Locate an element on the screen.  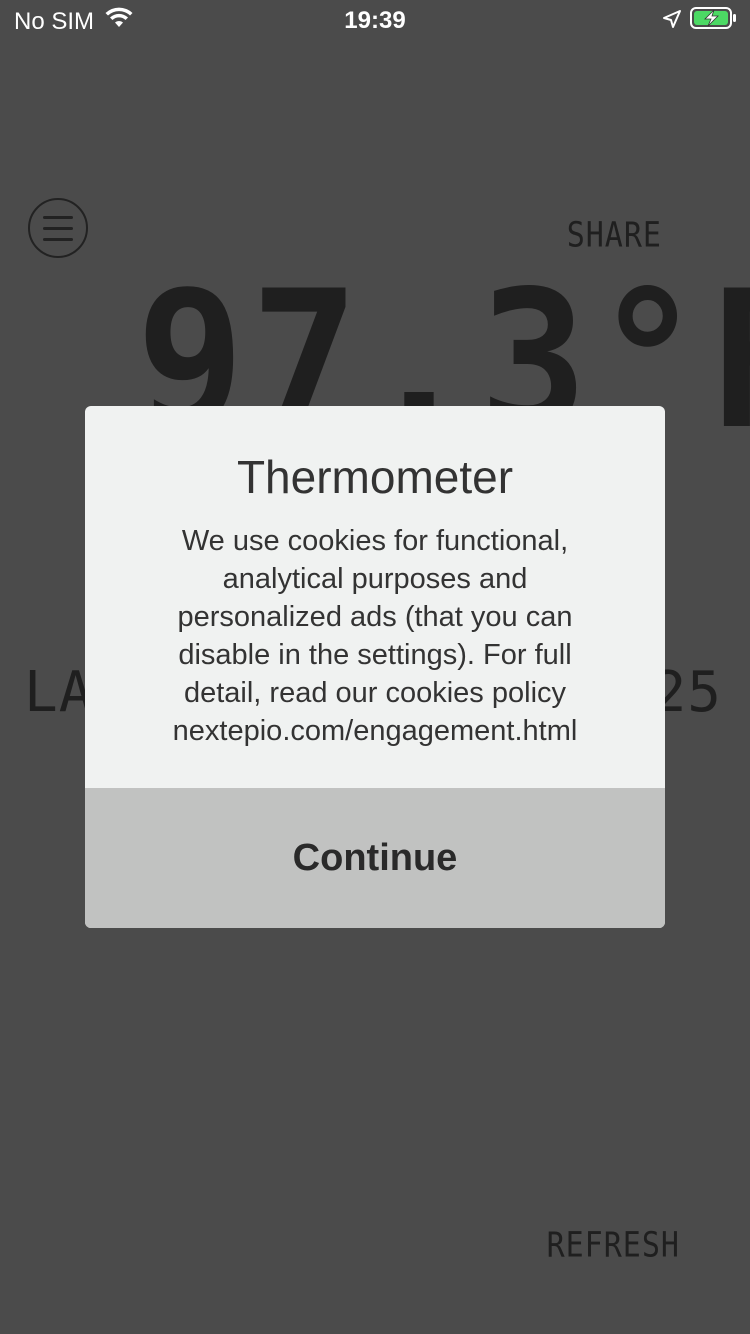
location-arrow-icon is located at coordinates (672, 22).